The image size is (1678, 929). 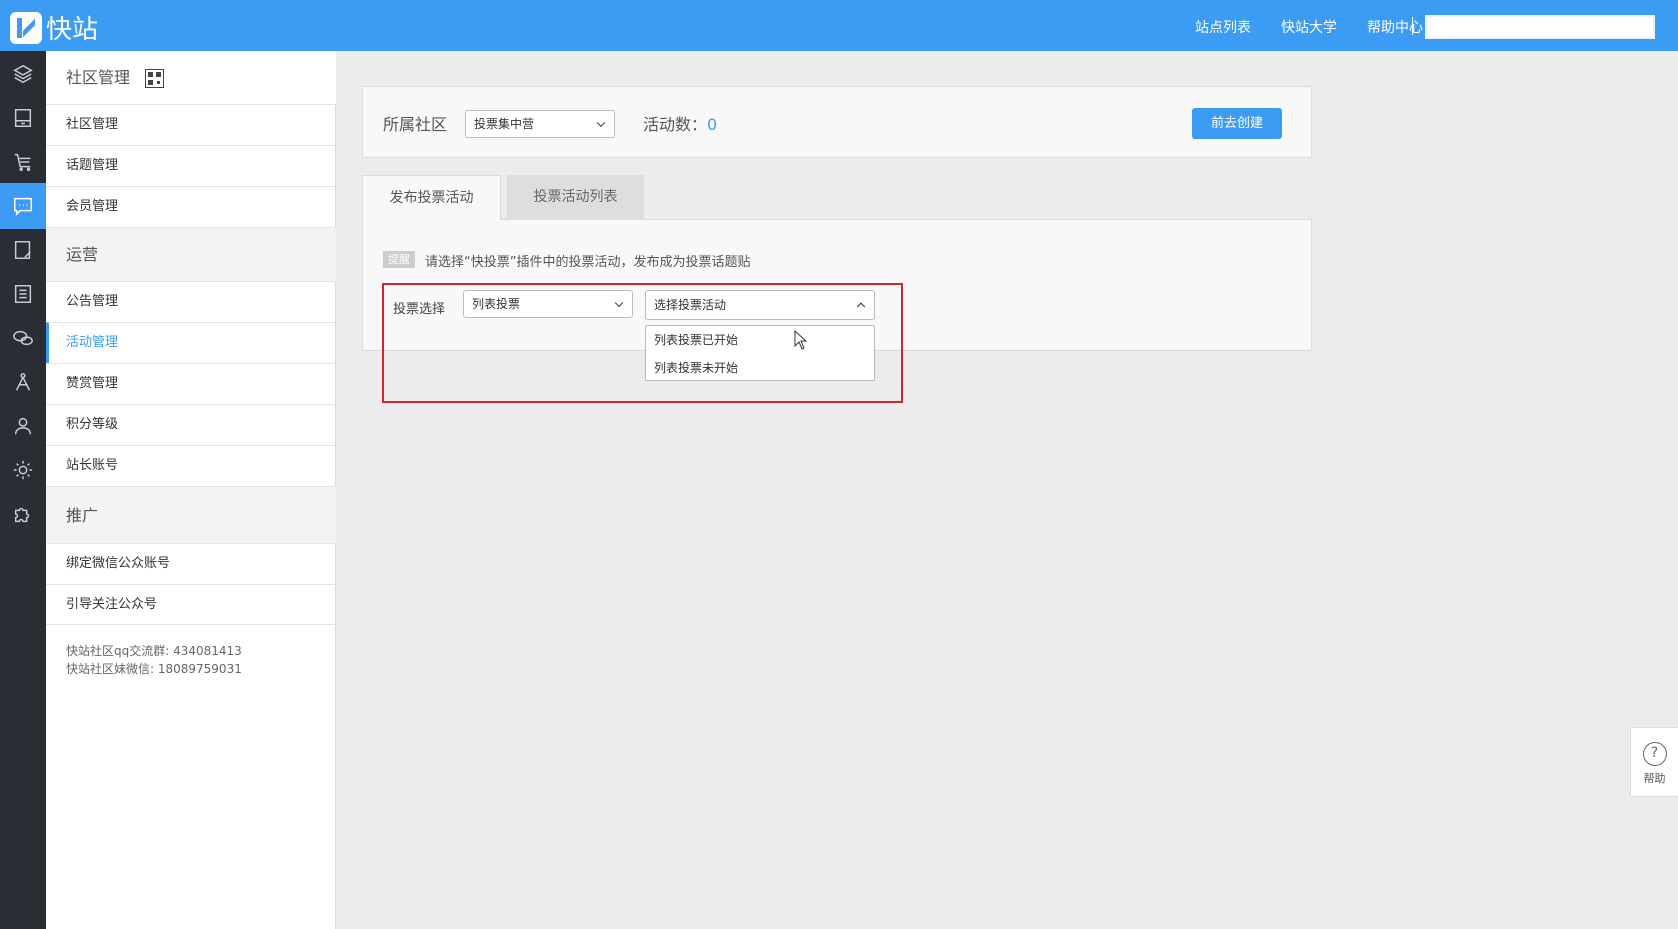 I want to click on question-icon: ?, so click(x=1654, y=754).